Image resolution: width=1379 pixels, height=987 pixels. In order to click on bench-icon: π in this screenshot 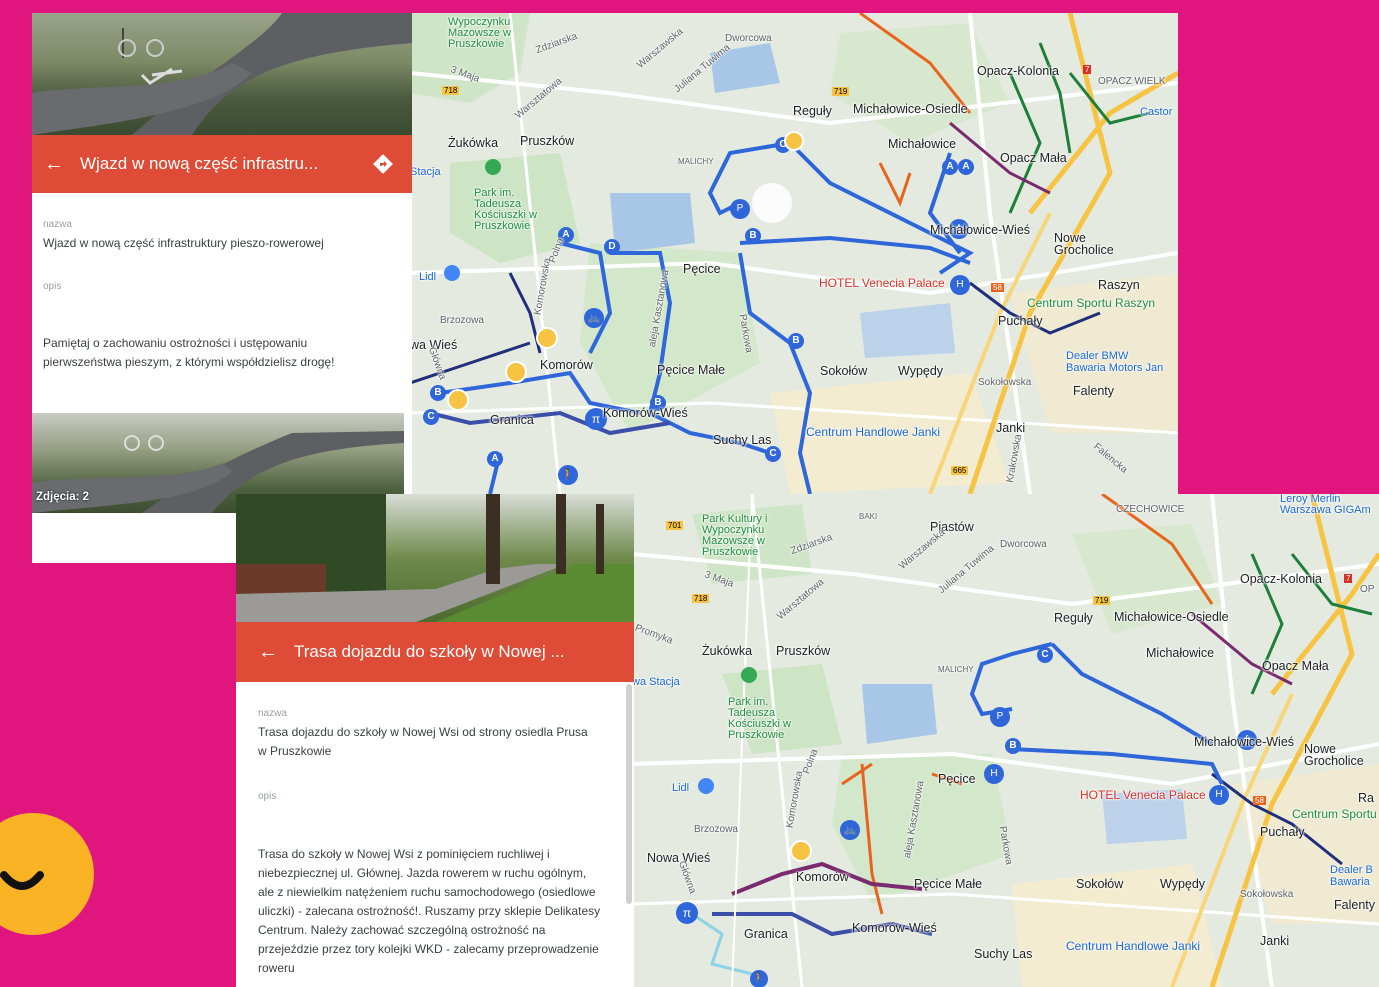, I will do `click(687, 913)`.